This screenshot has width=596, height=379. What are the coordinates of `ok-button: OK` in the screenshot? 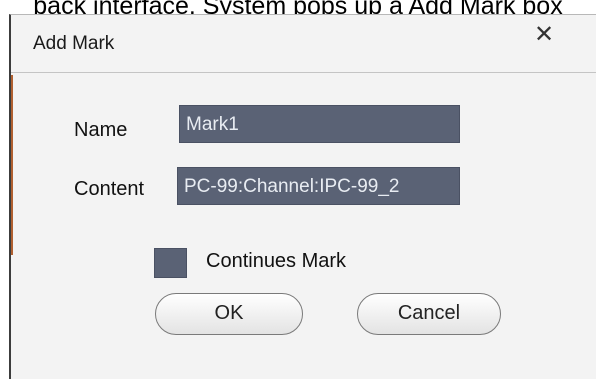 It's located at (229, 314).